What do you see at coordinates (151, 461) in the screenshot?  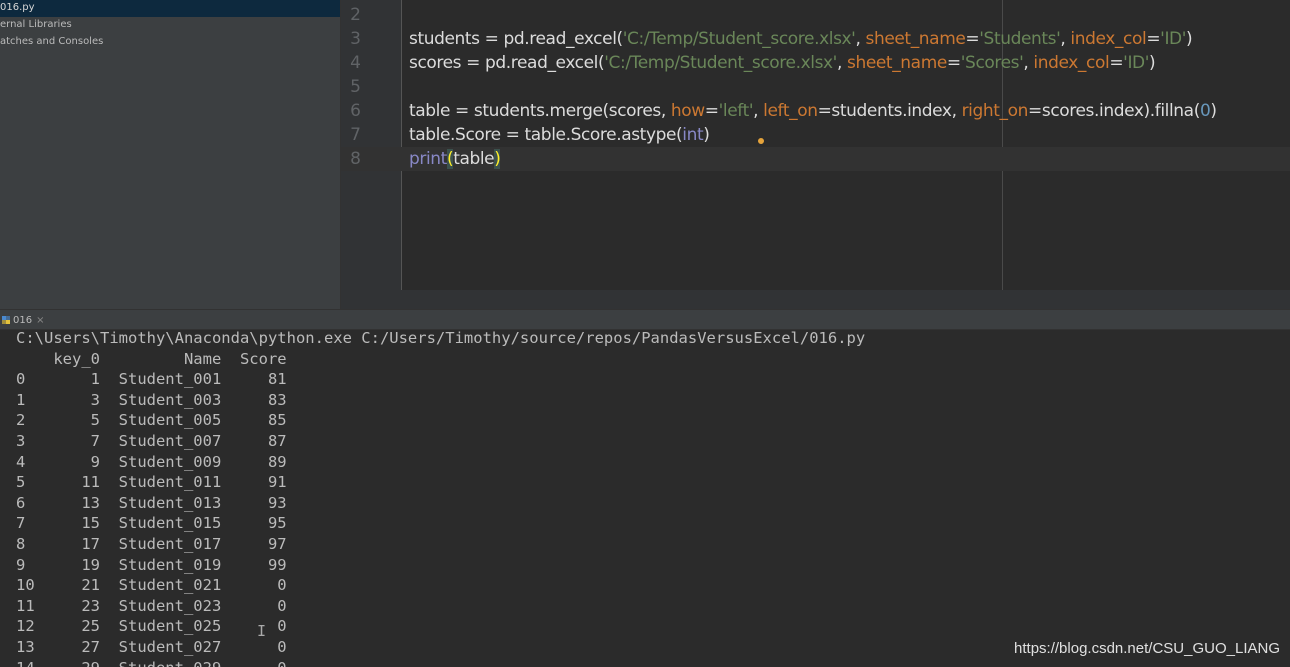 I see `console-table-row: 4 9 Student_009 89` at bounding box center [151, 461].